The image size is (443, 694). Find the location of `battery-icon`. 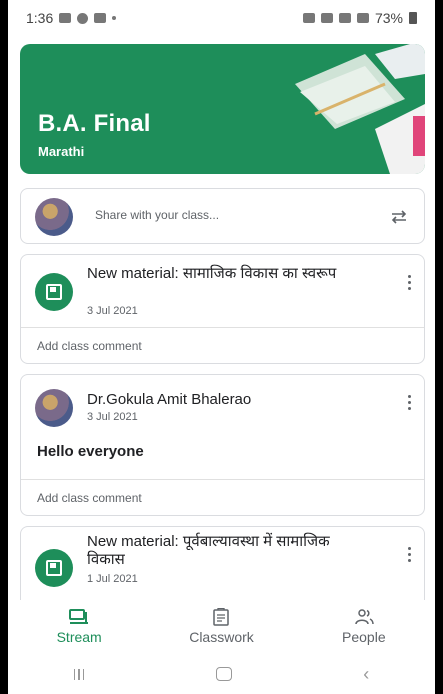

battery-icon is located at coordinates (413, 18).